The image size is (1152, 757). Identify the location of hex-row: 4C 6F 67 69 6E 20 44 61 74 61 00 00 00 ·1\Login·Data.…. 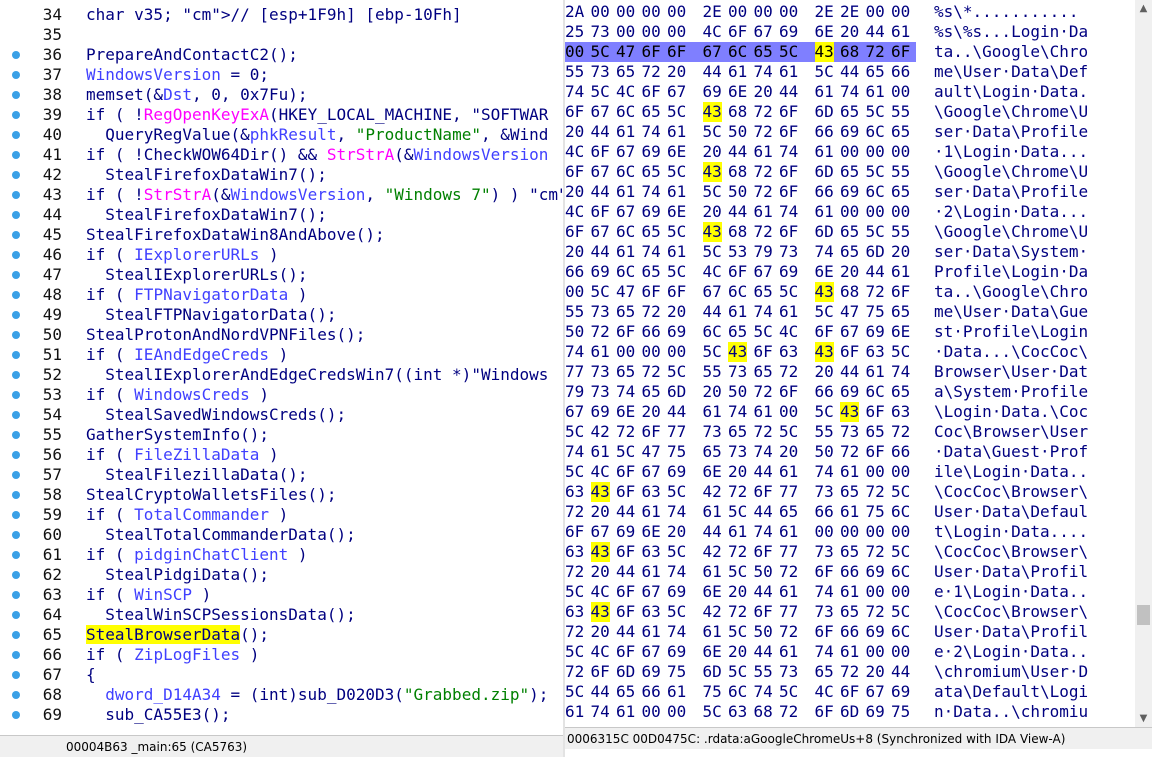
(850, 152).